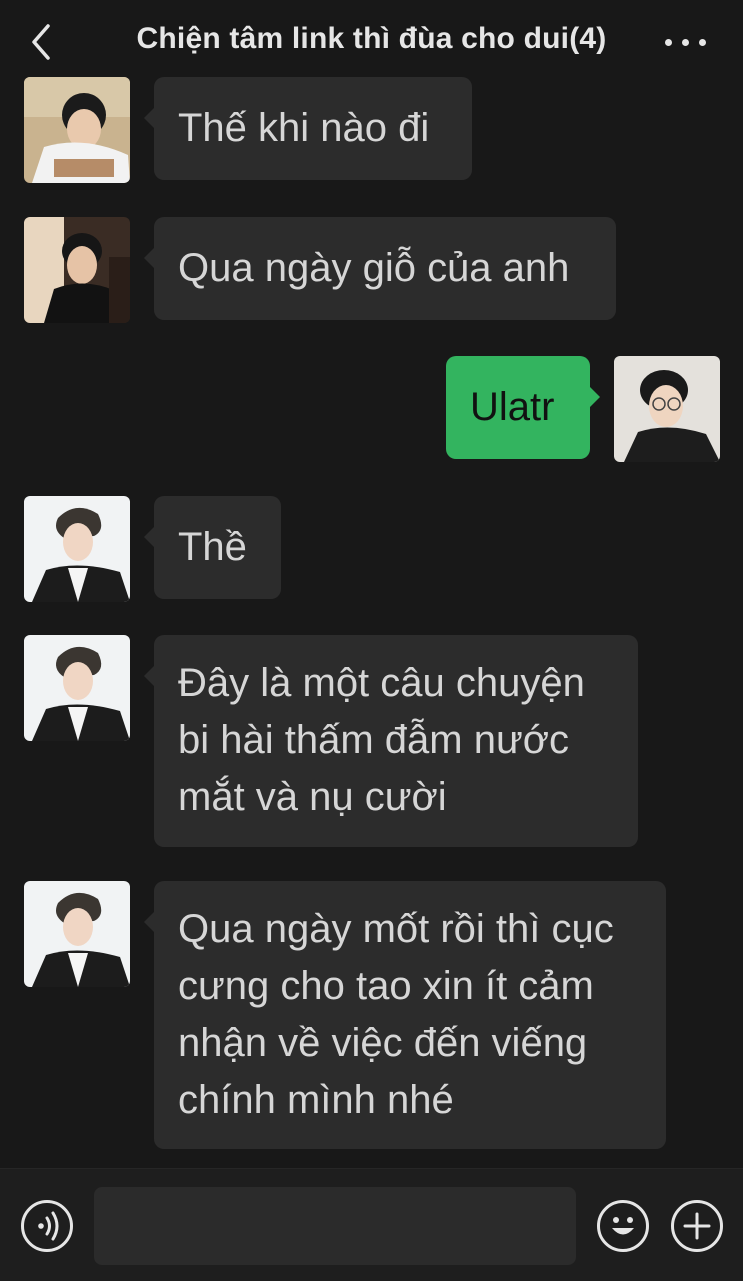 The image size is (743, 1281). I want to click on emoji-button, so click(623, 1226).